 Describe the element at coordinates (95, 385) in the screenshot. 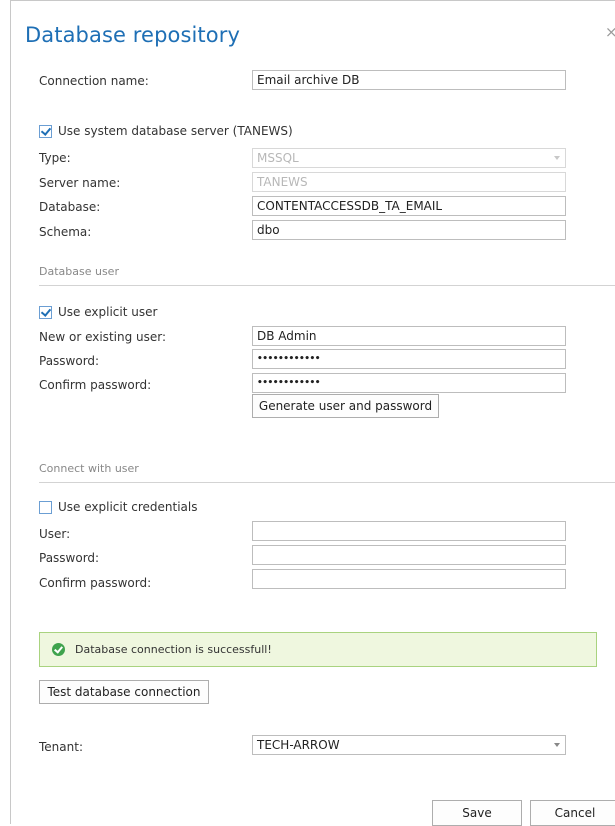

I see `db-confirm-password-label: Confirm password:` at that location.